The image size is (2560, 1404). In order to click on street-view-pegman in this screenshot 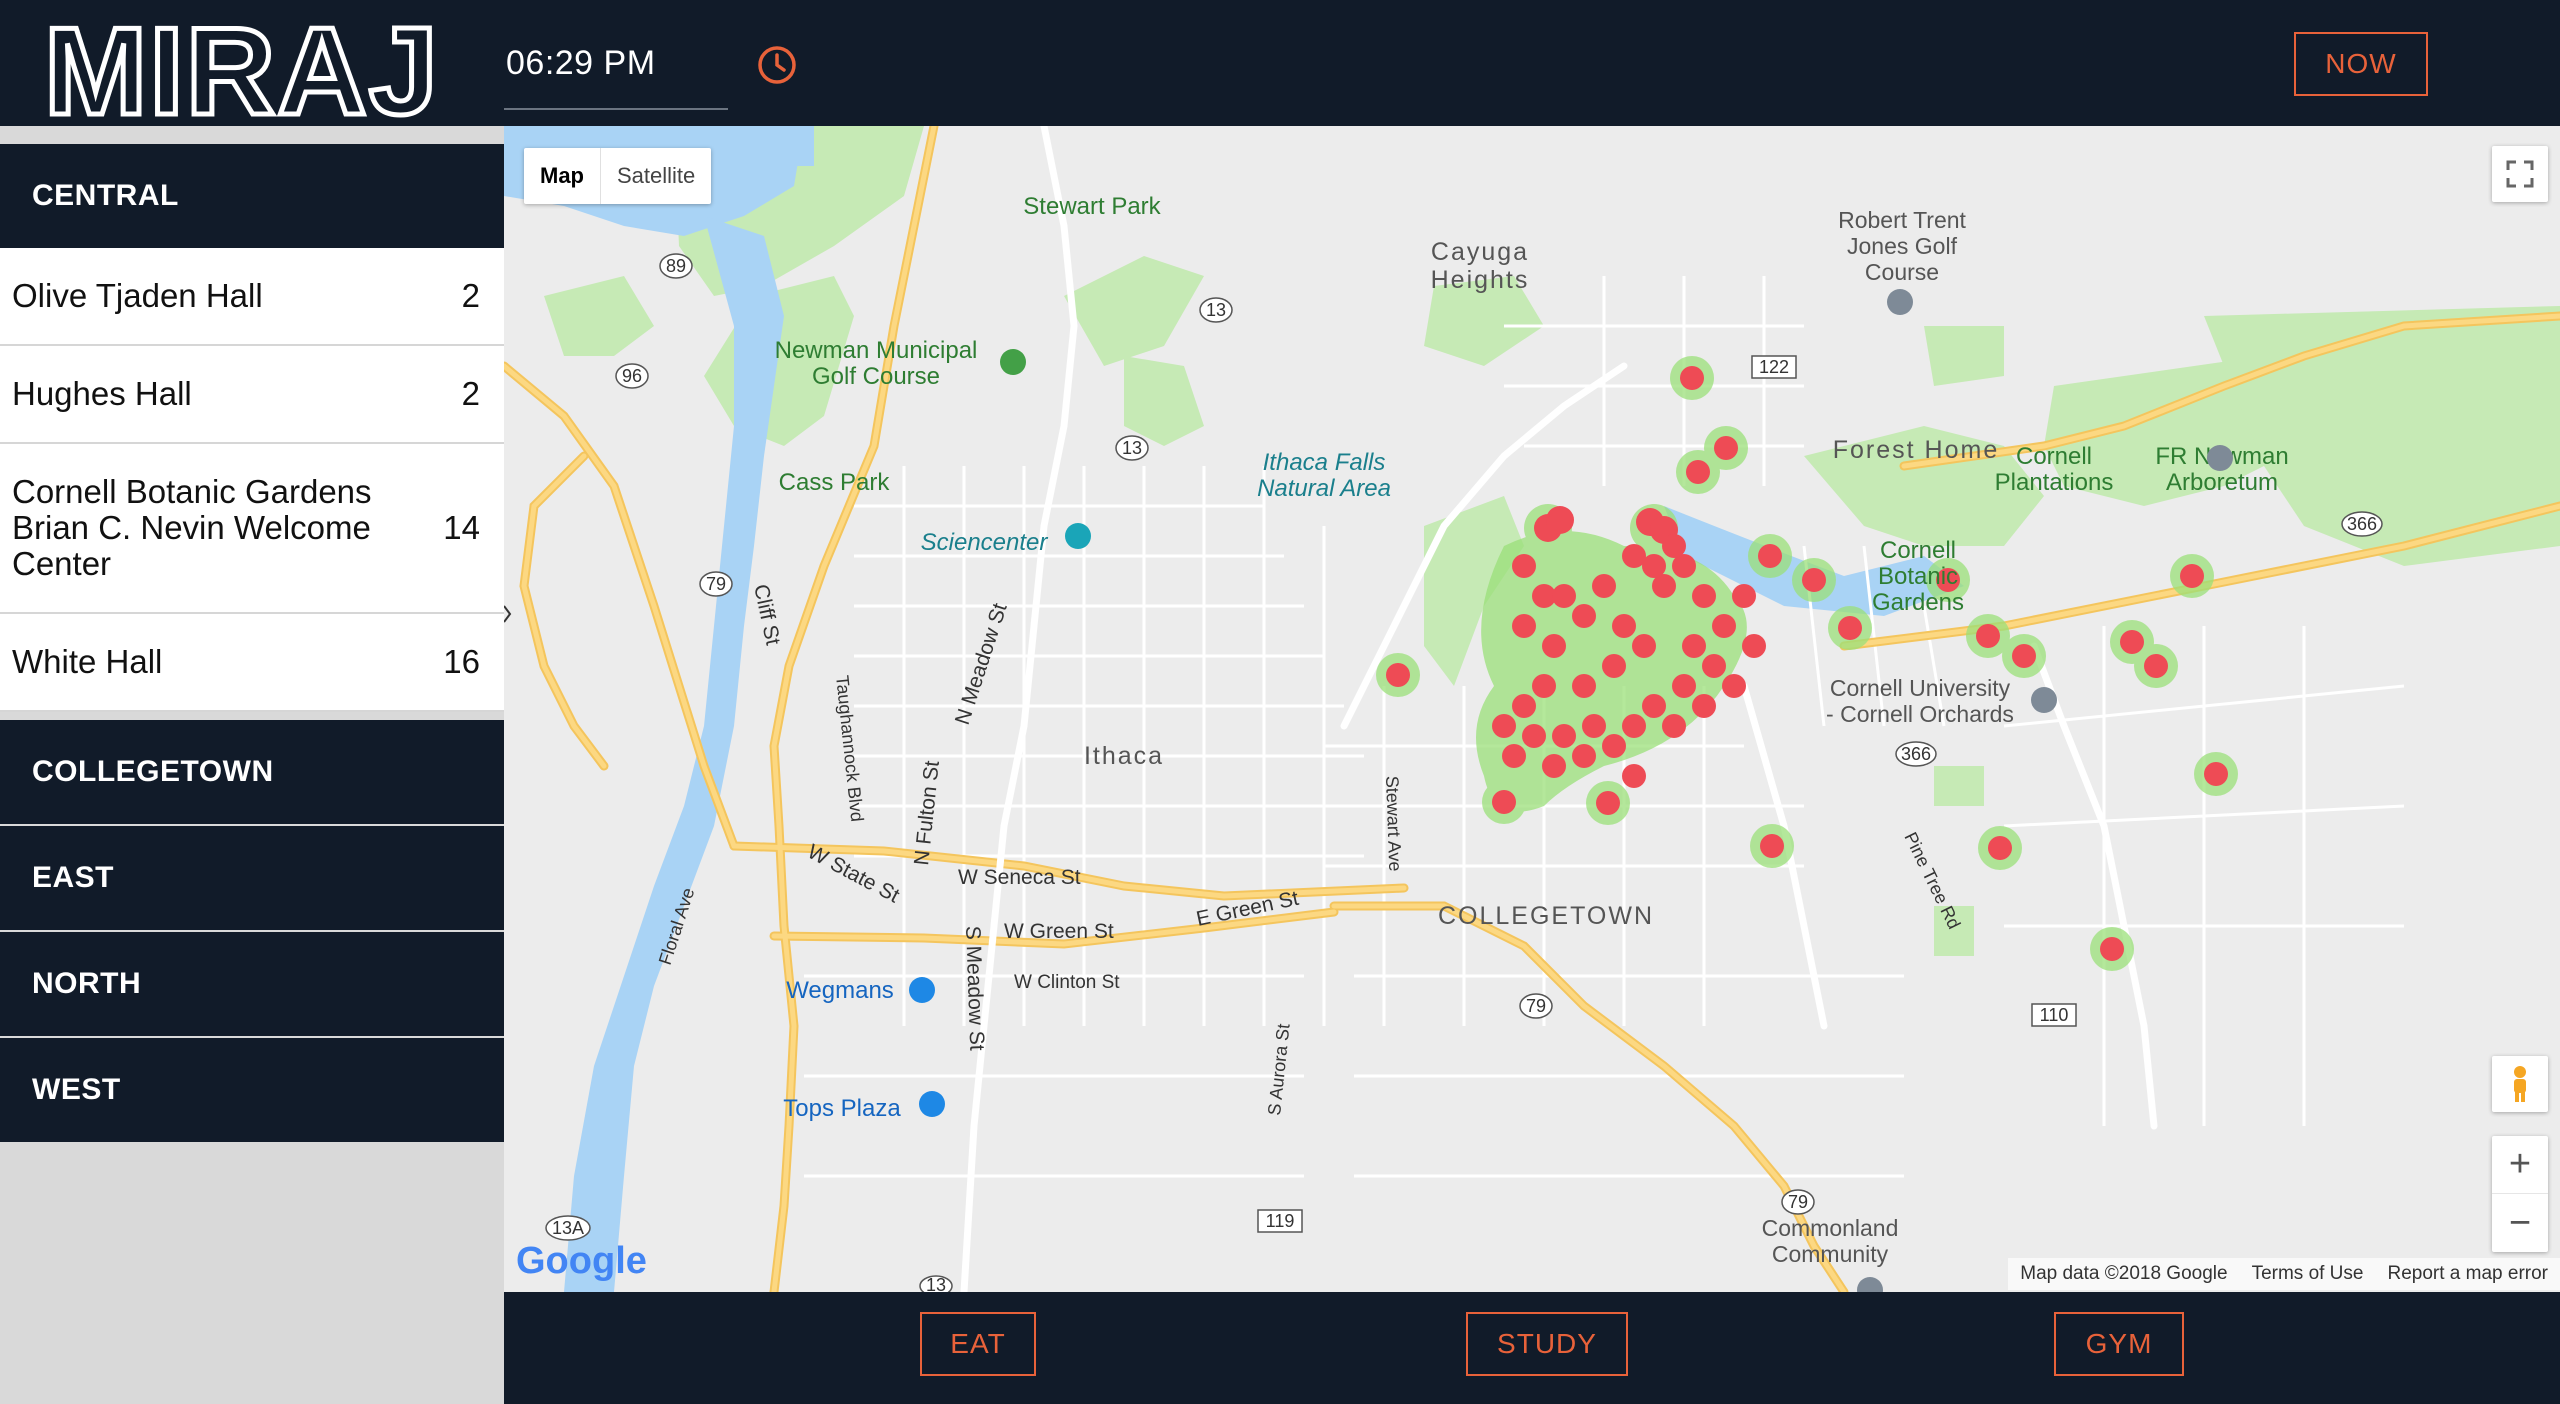, I will do `click(2520, 1084)`.